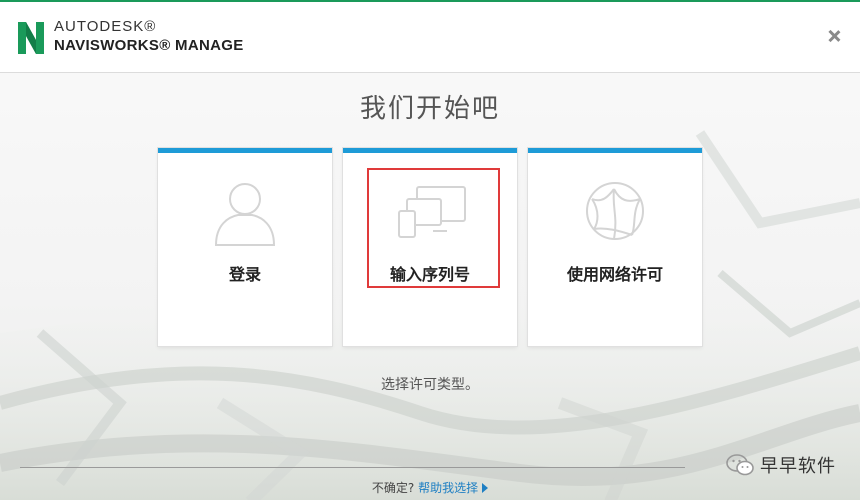 This screenshot has width=860, height=500. Describe the element at coordinates (798, 466) in the screenshot. I see `watermark-text: 早早软件` at that location.